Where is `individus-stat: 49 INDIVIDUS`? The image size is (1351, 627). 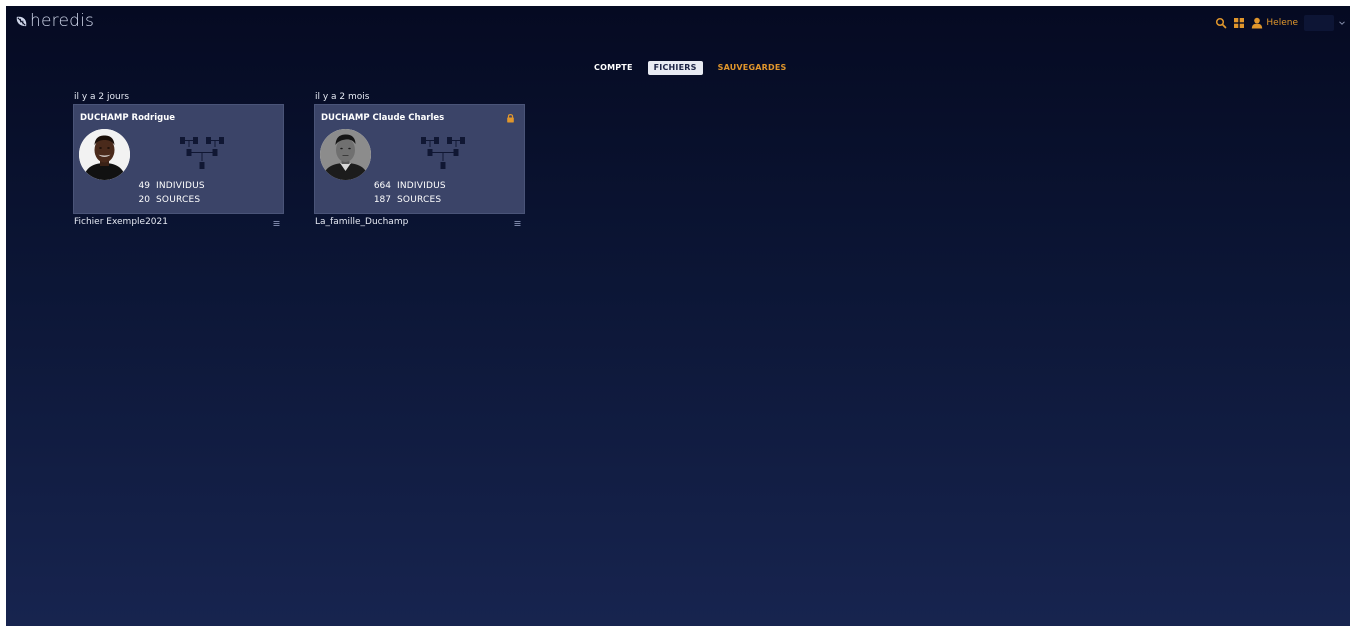 individus-stat: 49 INDIVIDUS is located at coordinates (162, 186).